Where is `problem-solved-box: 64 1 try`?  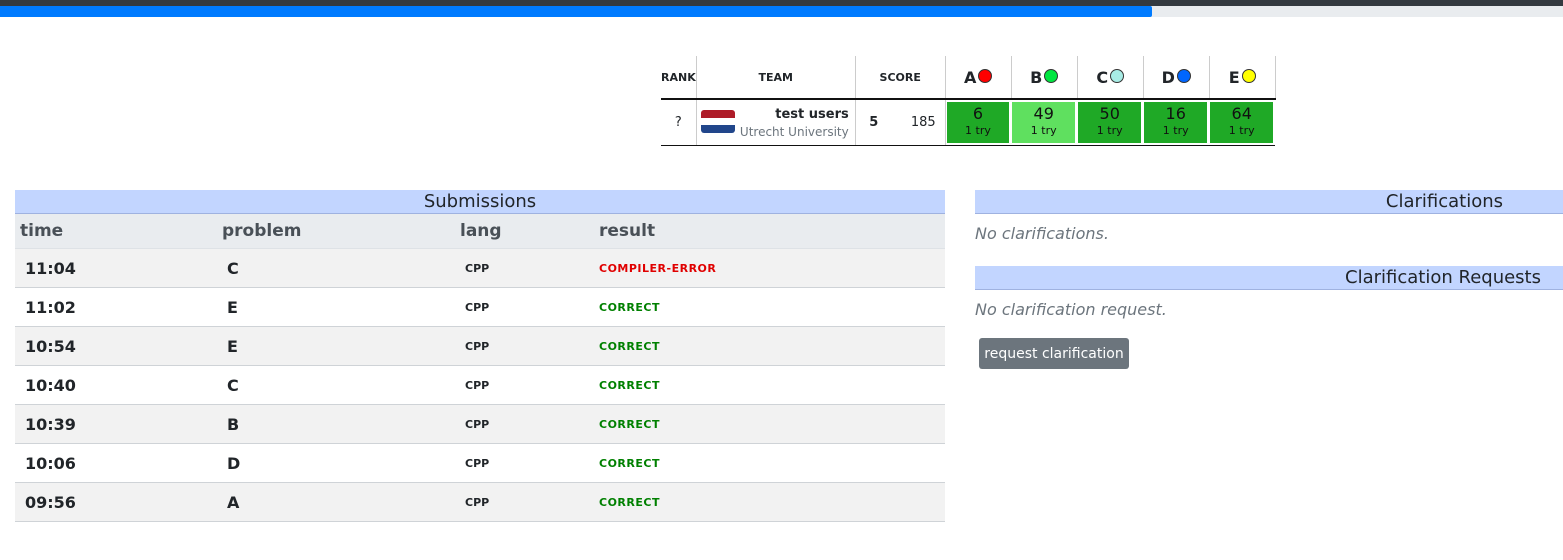
problem-solved-box: 64 1 try is located at coordinates (1242, 122).